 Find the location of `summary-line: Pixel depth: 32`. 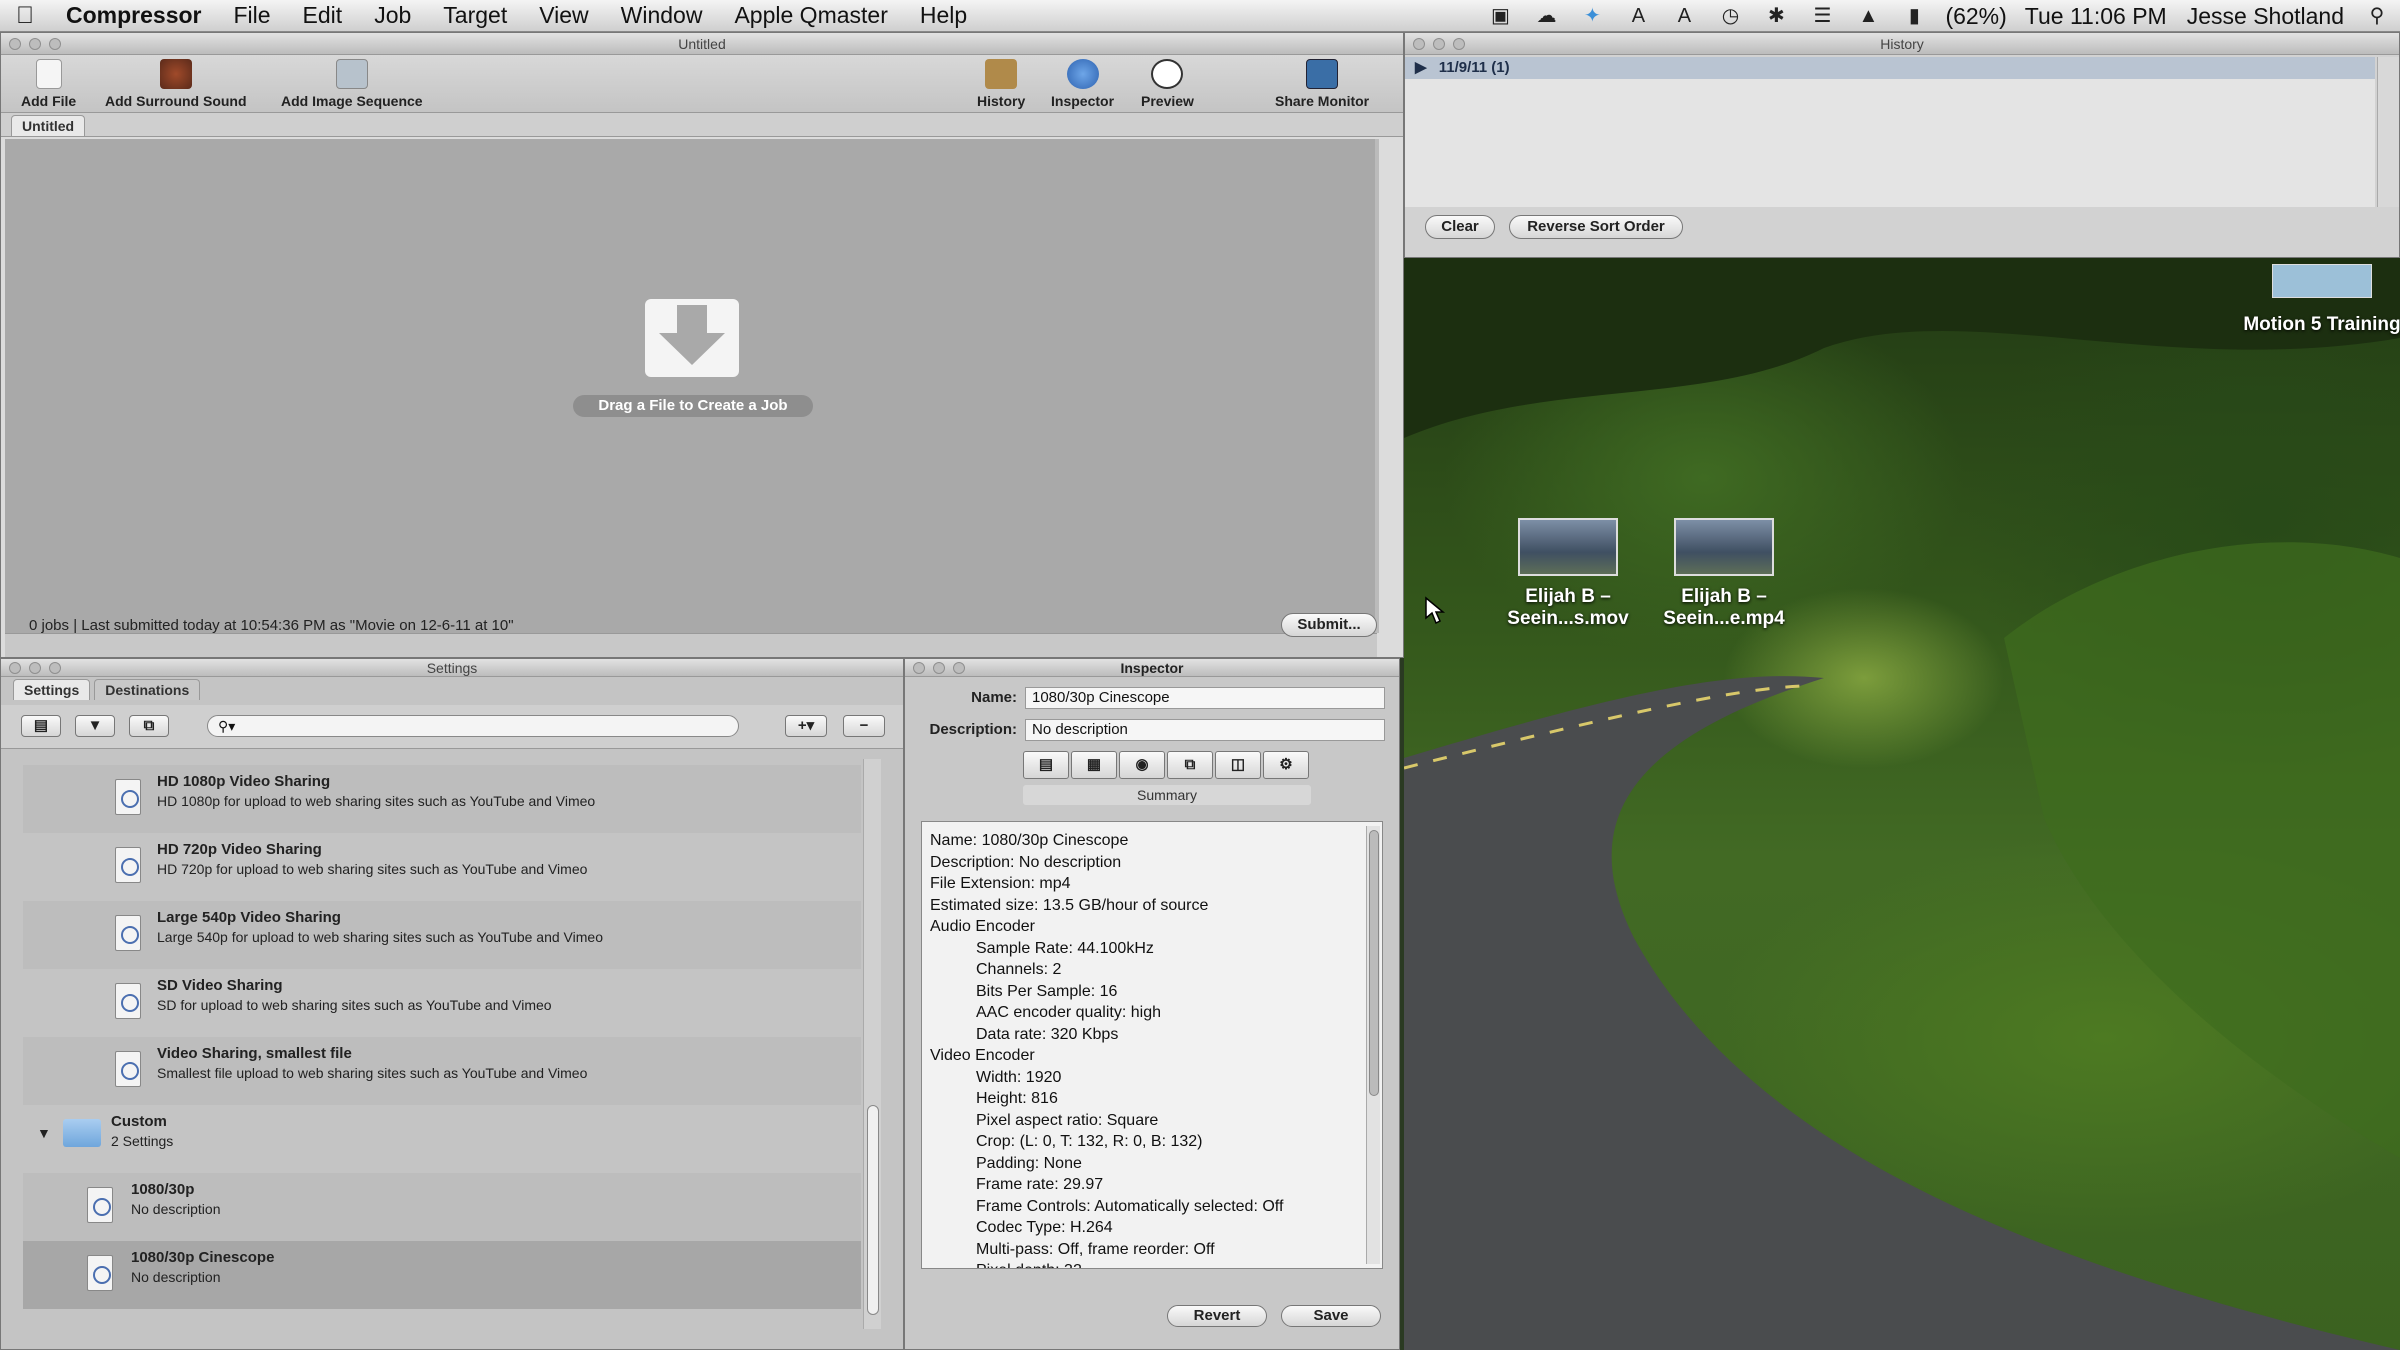

summary-line: Pixel depth: 32 is located at coordinates (1156, 1264).